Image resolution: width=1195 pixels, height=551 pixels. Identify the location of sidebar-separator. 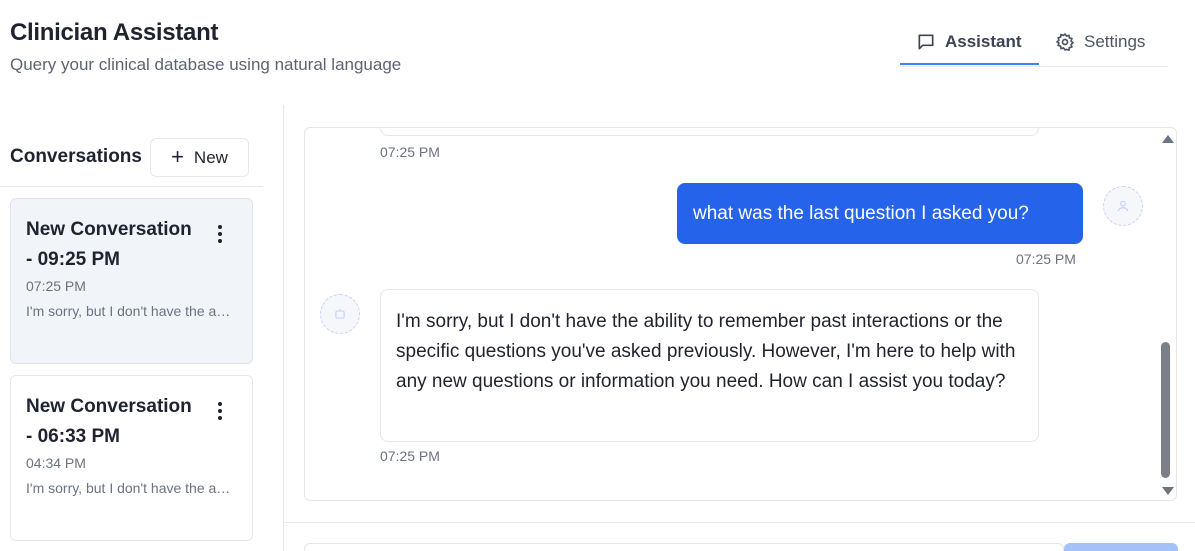
(131, 186).